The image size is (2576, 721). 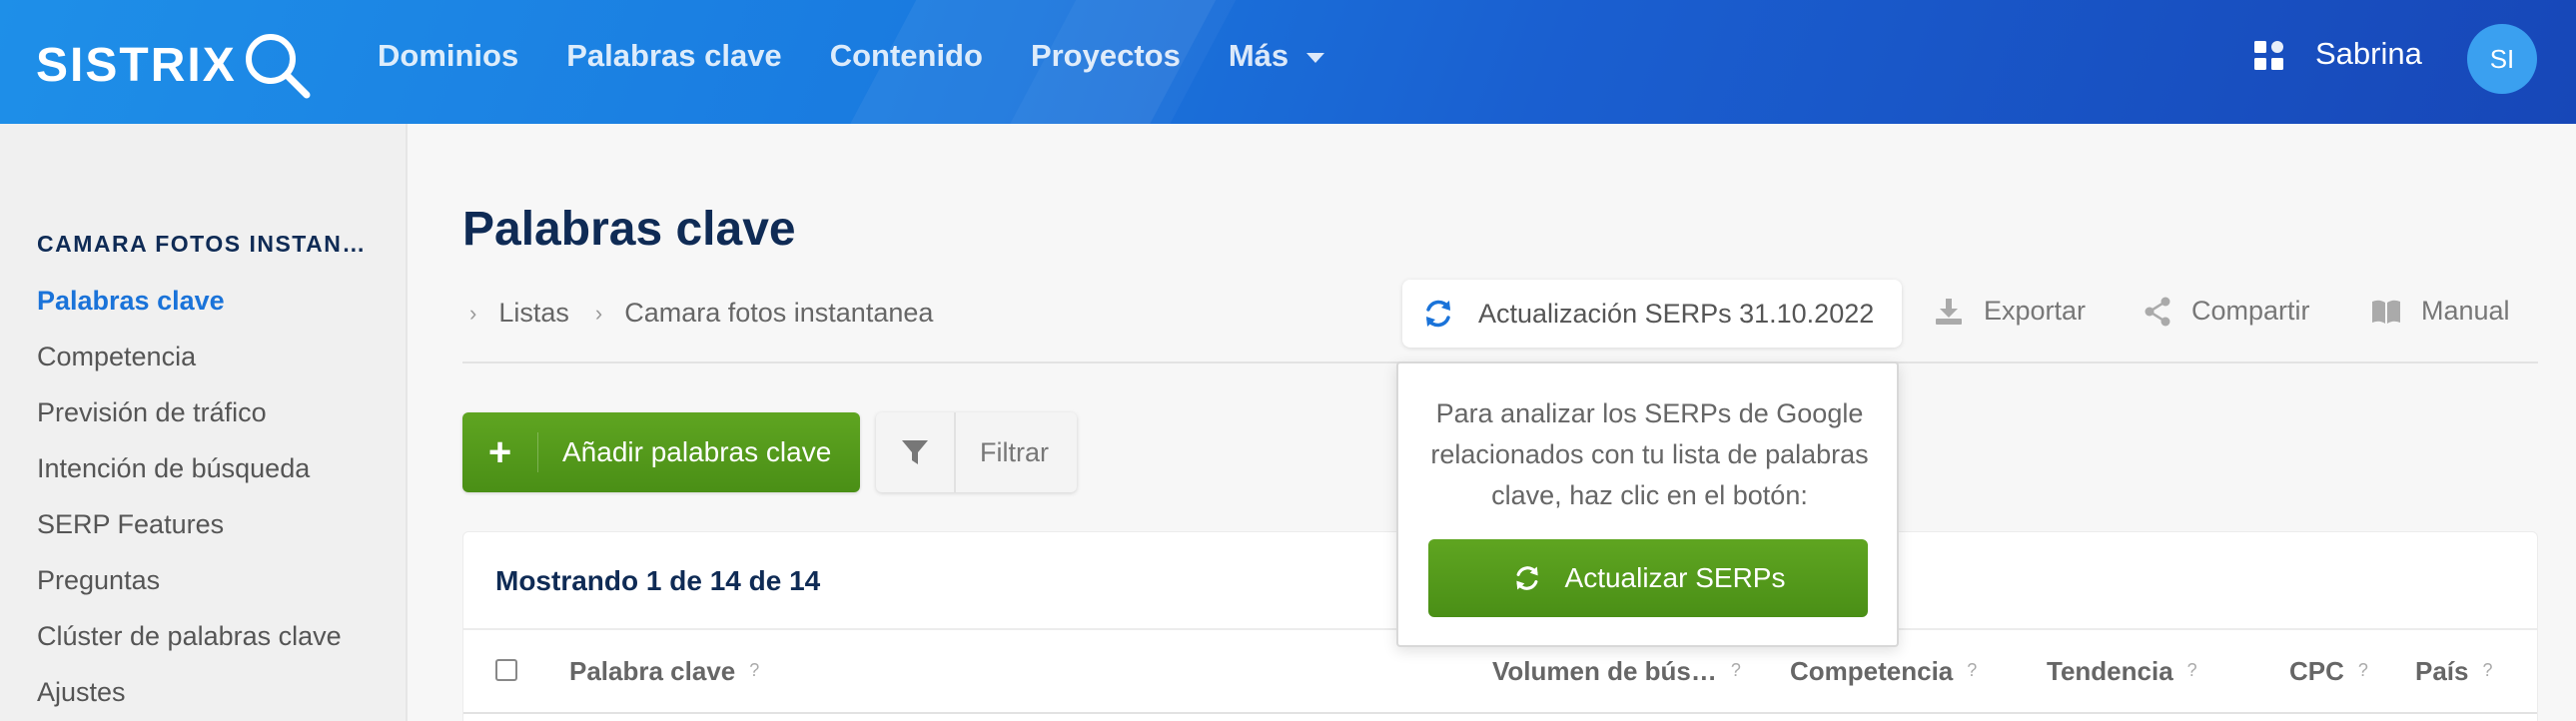 I want to click on share-label: Compartir, so click(x=2250, y=311).